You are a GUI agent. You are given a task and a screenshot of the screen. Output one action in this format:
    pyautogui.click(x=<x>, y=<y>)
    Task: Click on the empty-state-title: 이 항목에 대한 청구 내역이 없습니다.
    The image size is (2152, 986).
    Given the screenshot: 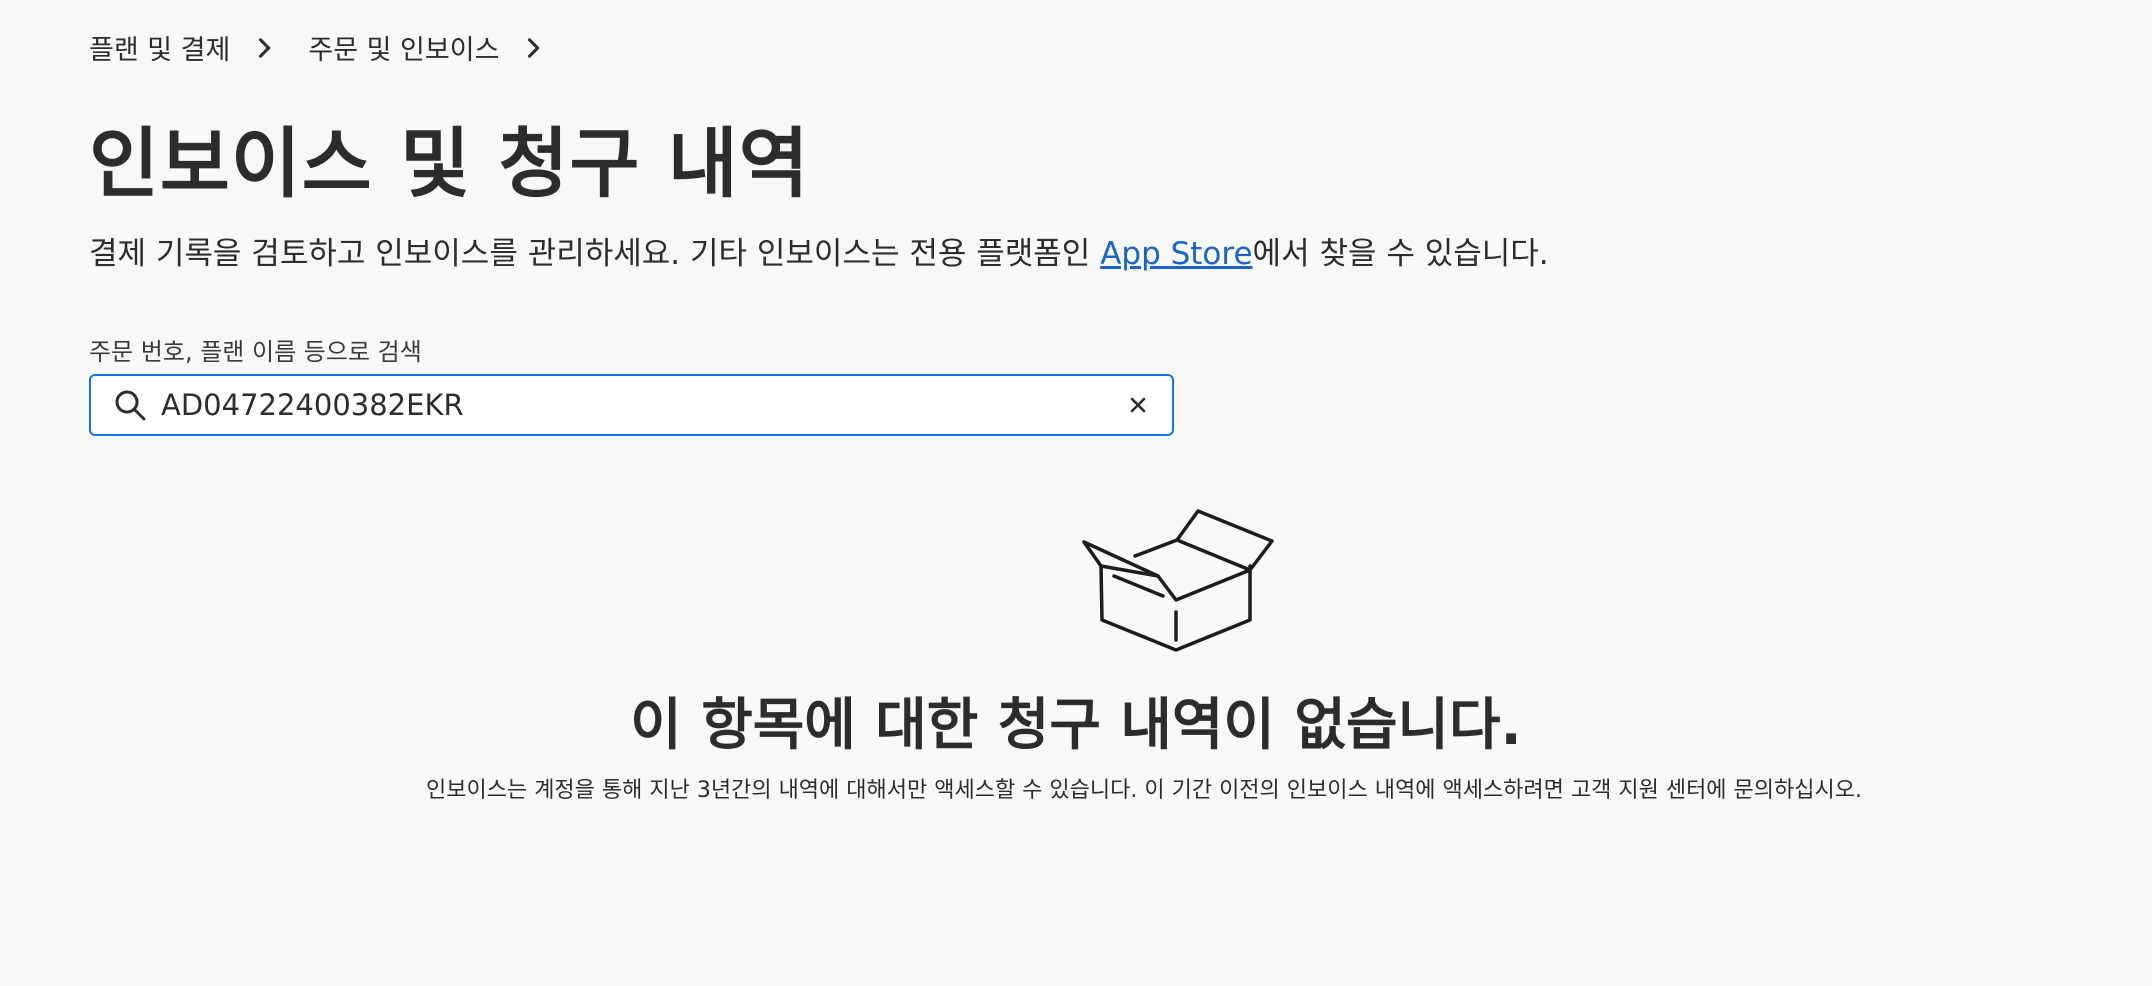 What is the action you would take?
    pyautogui.click(x=1076, y=725)
    